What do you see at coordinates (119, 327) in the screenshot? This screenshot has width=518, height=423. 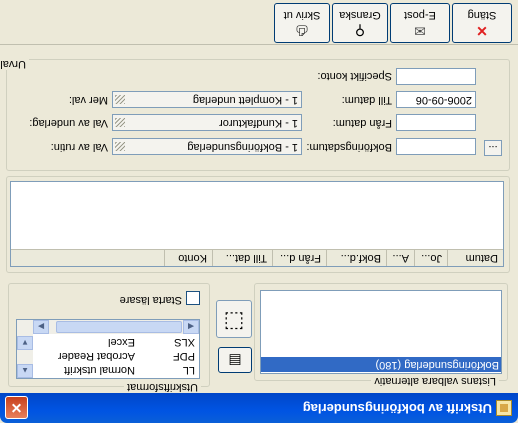 I see `scroll-thumb` at bounding box center [119, 327].